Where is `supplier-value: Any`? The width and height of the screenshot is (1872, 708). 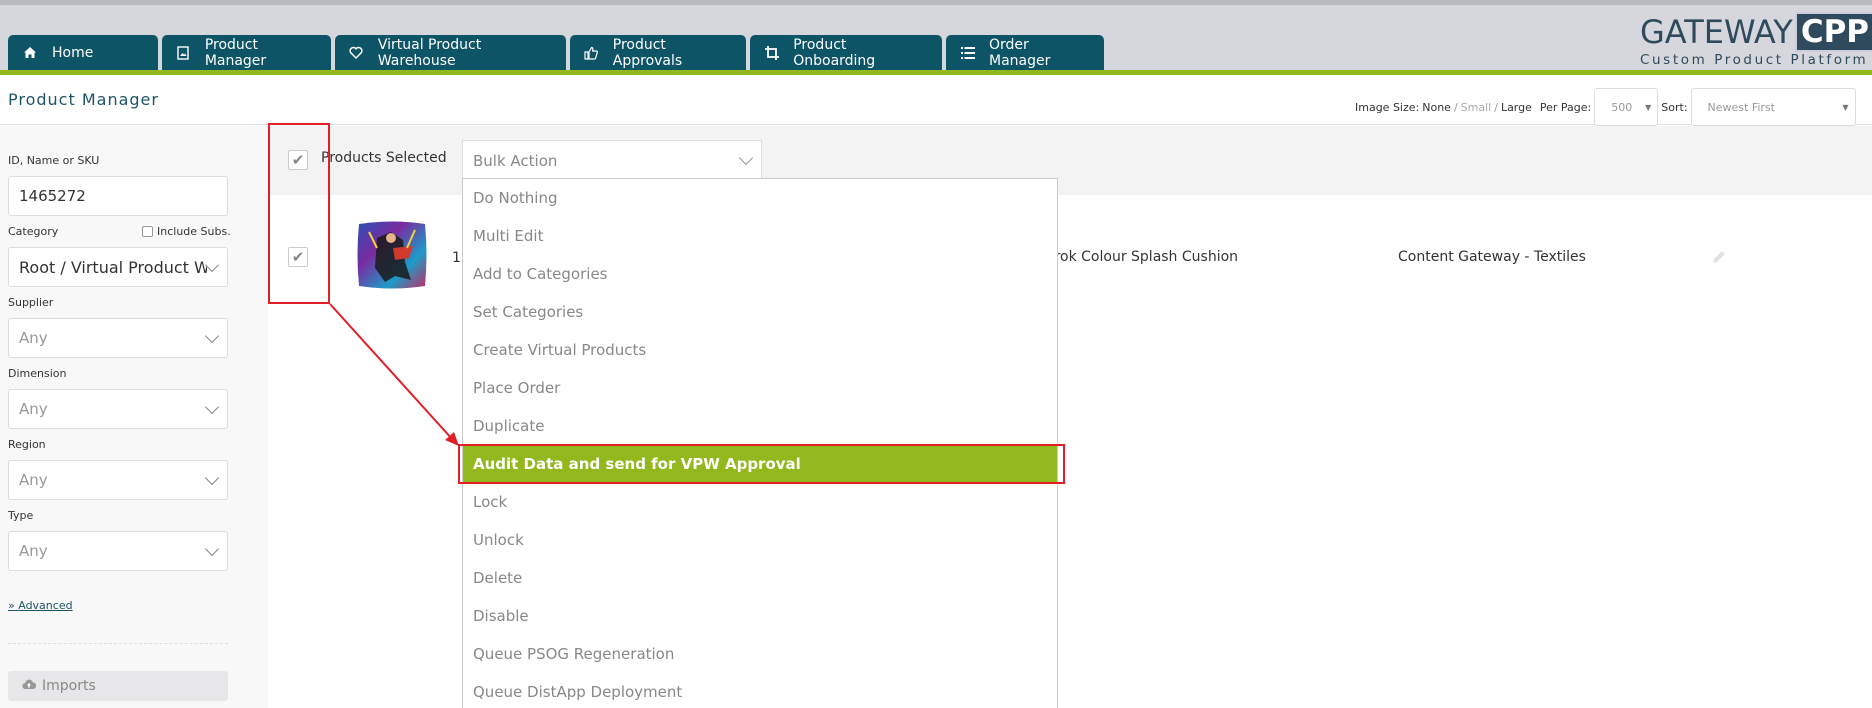 supplier-value: Any is located at coordinates (33, 338).